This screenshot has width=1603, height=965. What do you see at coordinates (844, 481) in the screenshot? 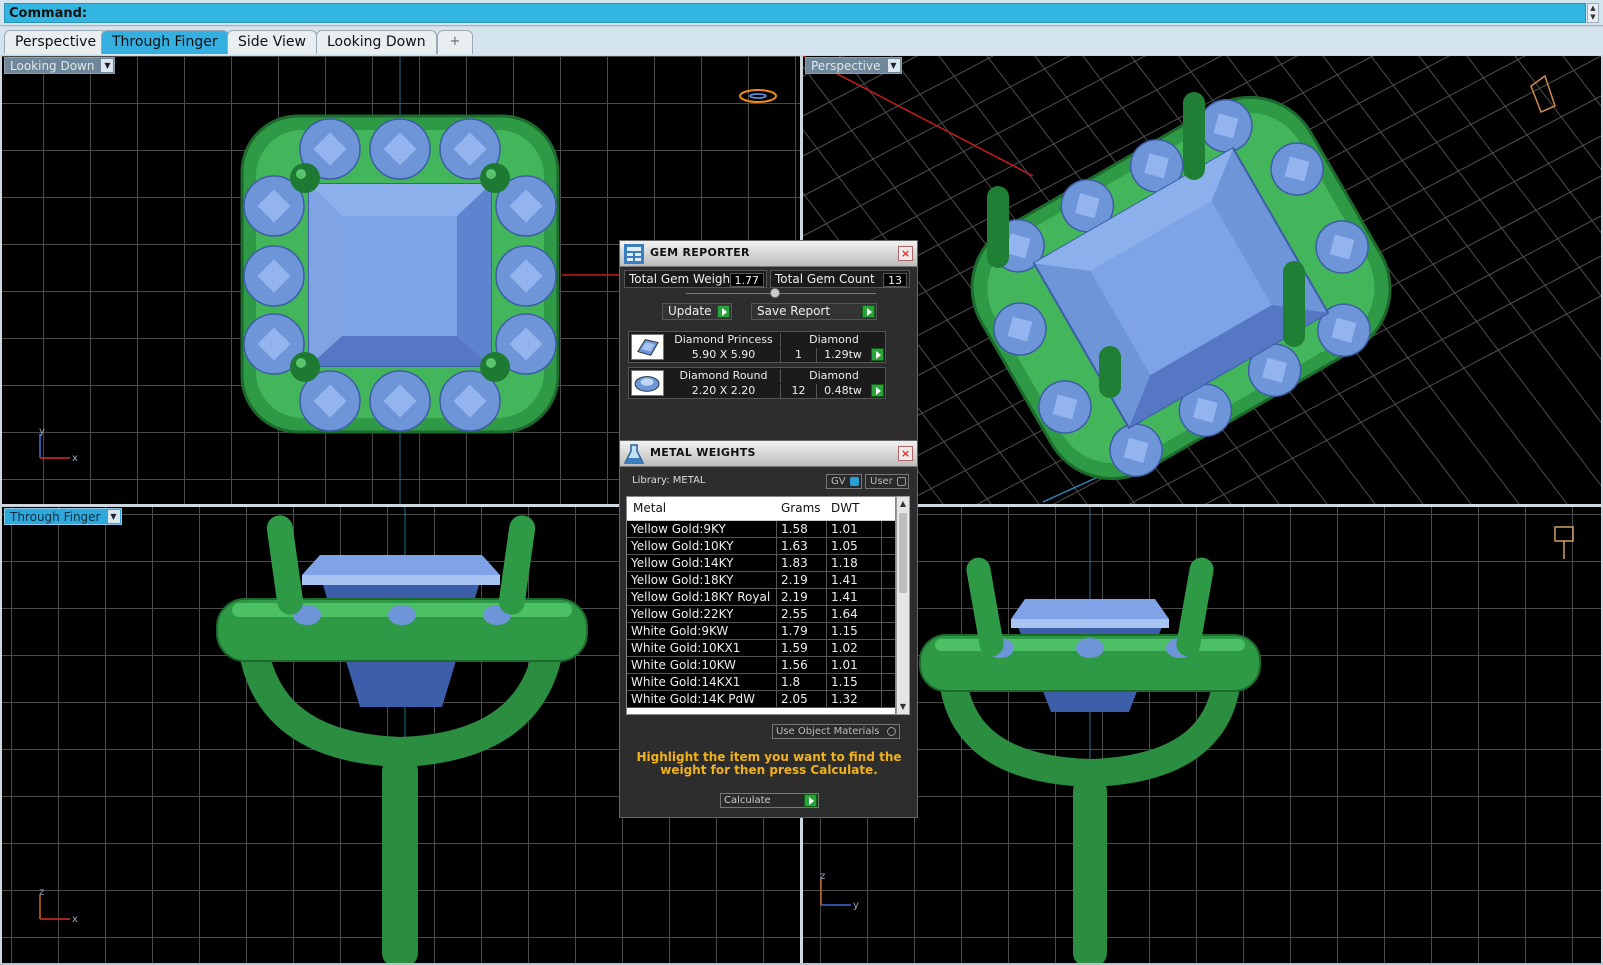
I see `gv-toggle: GV` at bounding box center [844, 481].